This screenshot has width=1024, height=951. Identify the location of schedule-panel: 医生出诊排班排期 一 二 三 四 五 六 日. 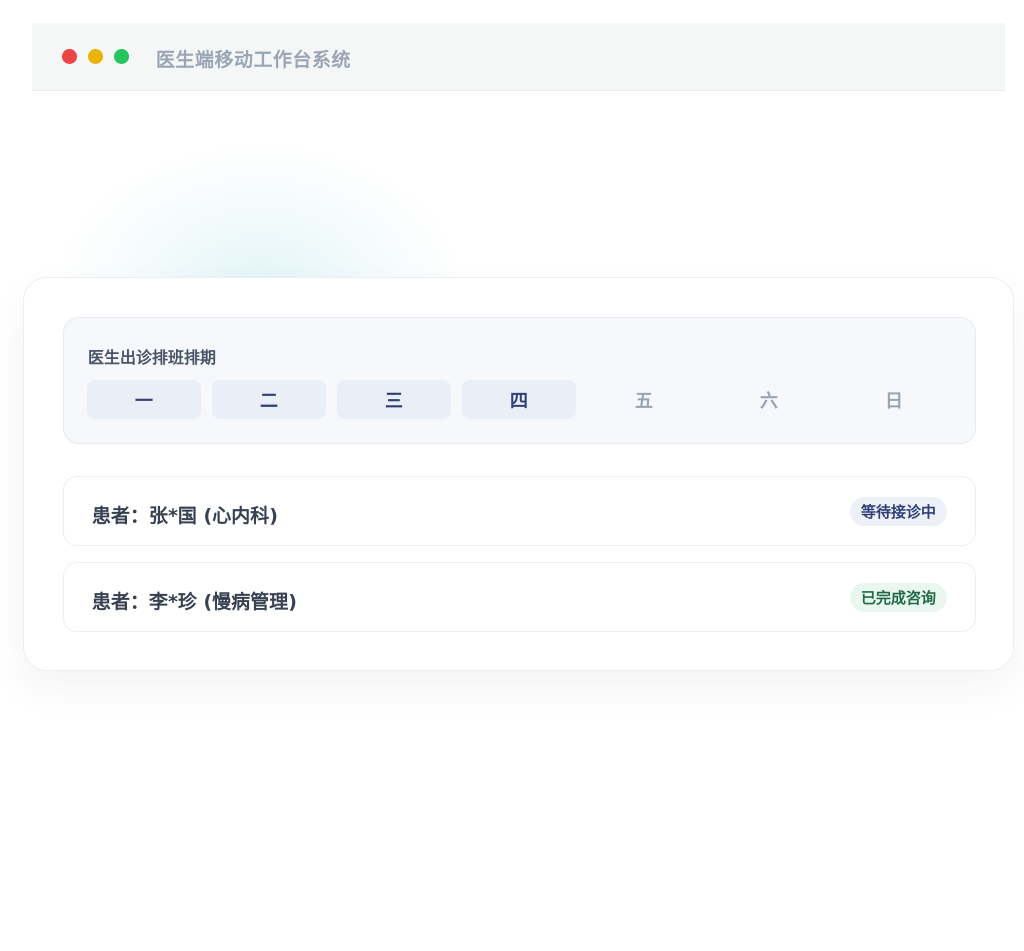
(519, 380).